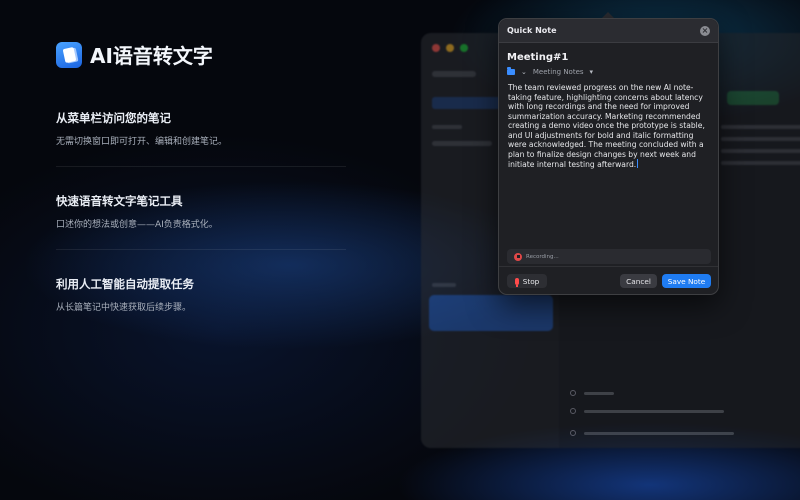  I want to click on text-cursor, so click(638, 163).